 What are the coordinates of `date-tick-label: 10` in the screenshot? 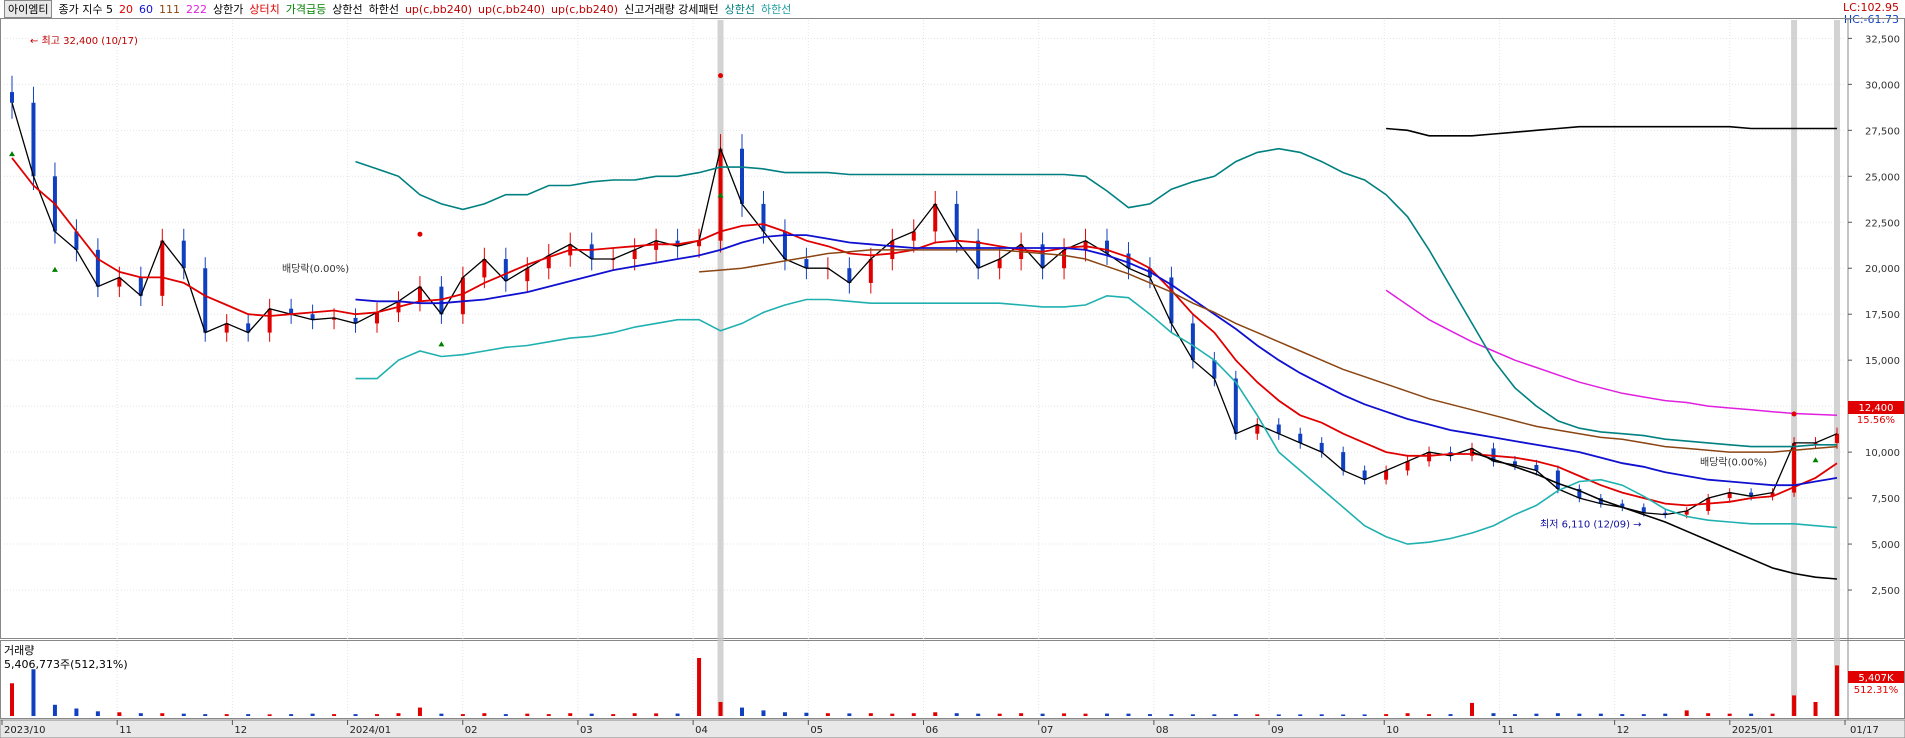 It's located at (1392, 730).